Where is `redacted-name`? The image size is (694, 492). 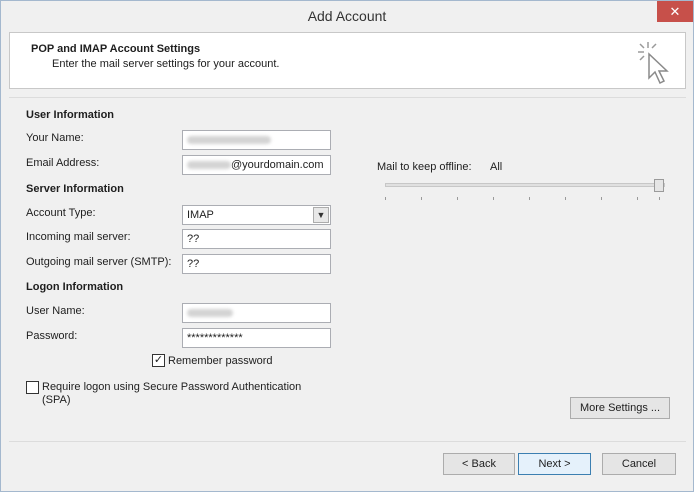
redacted-name is located at coordinates (229, 140).